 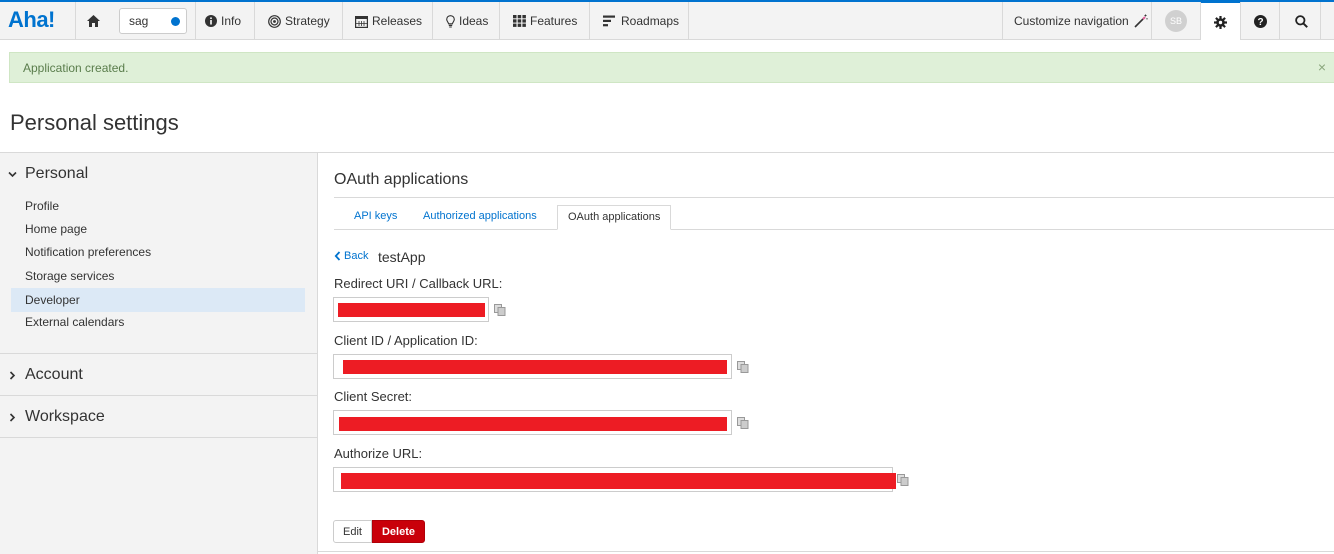 I want to click on client-secret-field, so click(x=532, y=422).